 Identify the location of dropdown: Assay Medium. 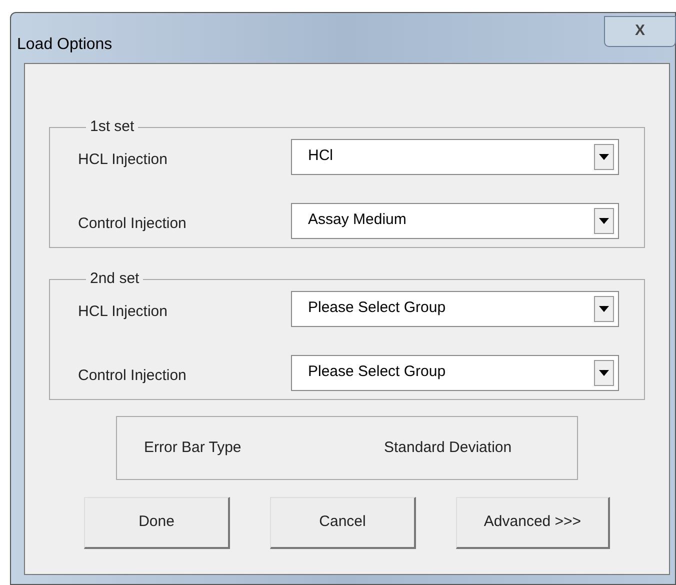
(455, 220).